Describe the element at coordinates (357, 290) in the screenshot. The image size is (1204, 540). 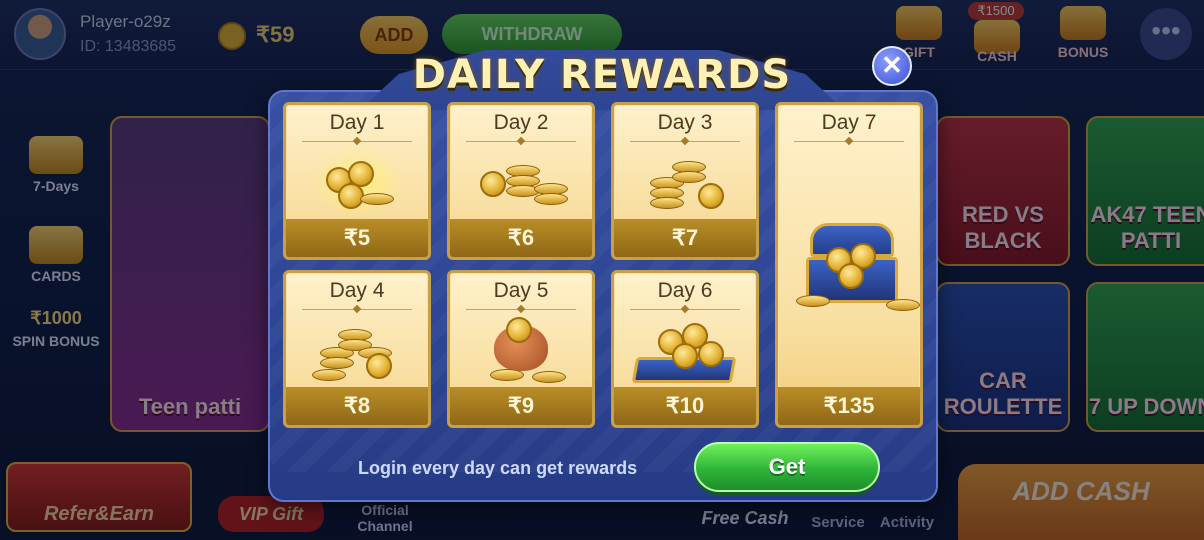
I see `reward-day-label: Day 4` at that location.